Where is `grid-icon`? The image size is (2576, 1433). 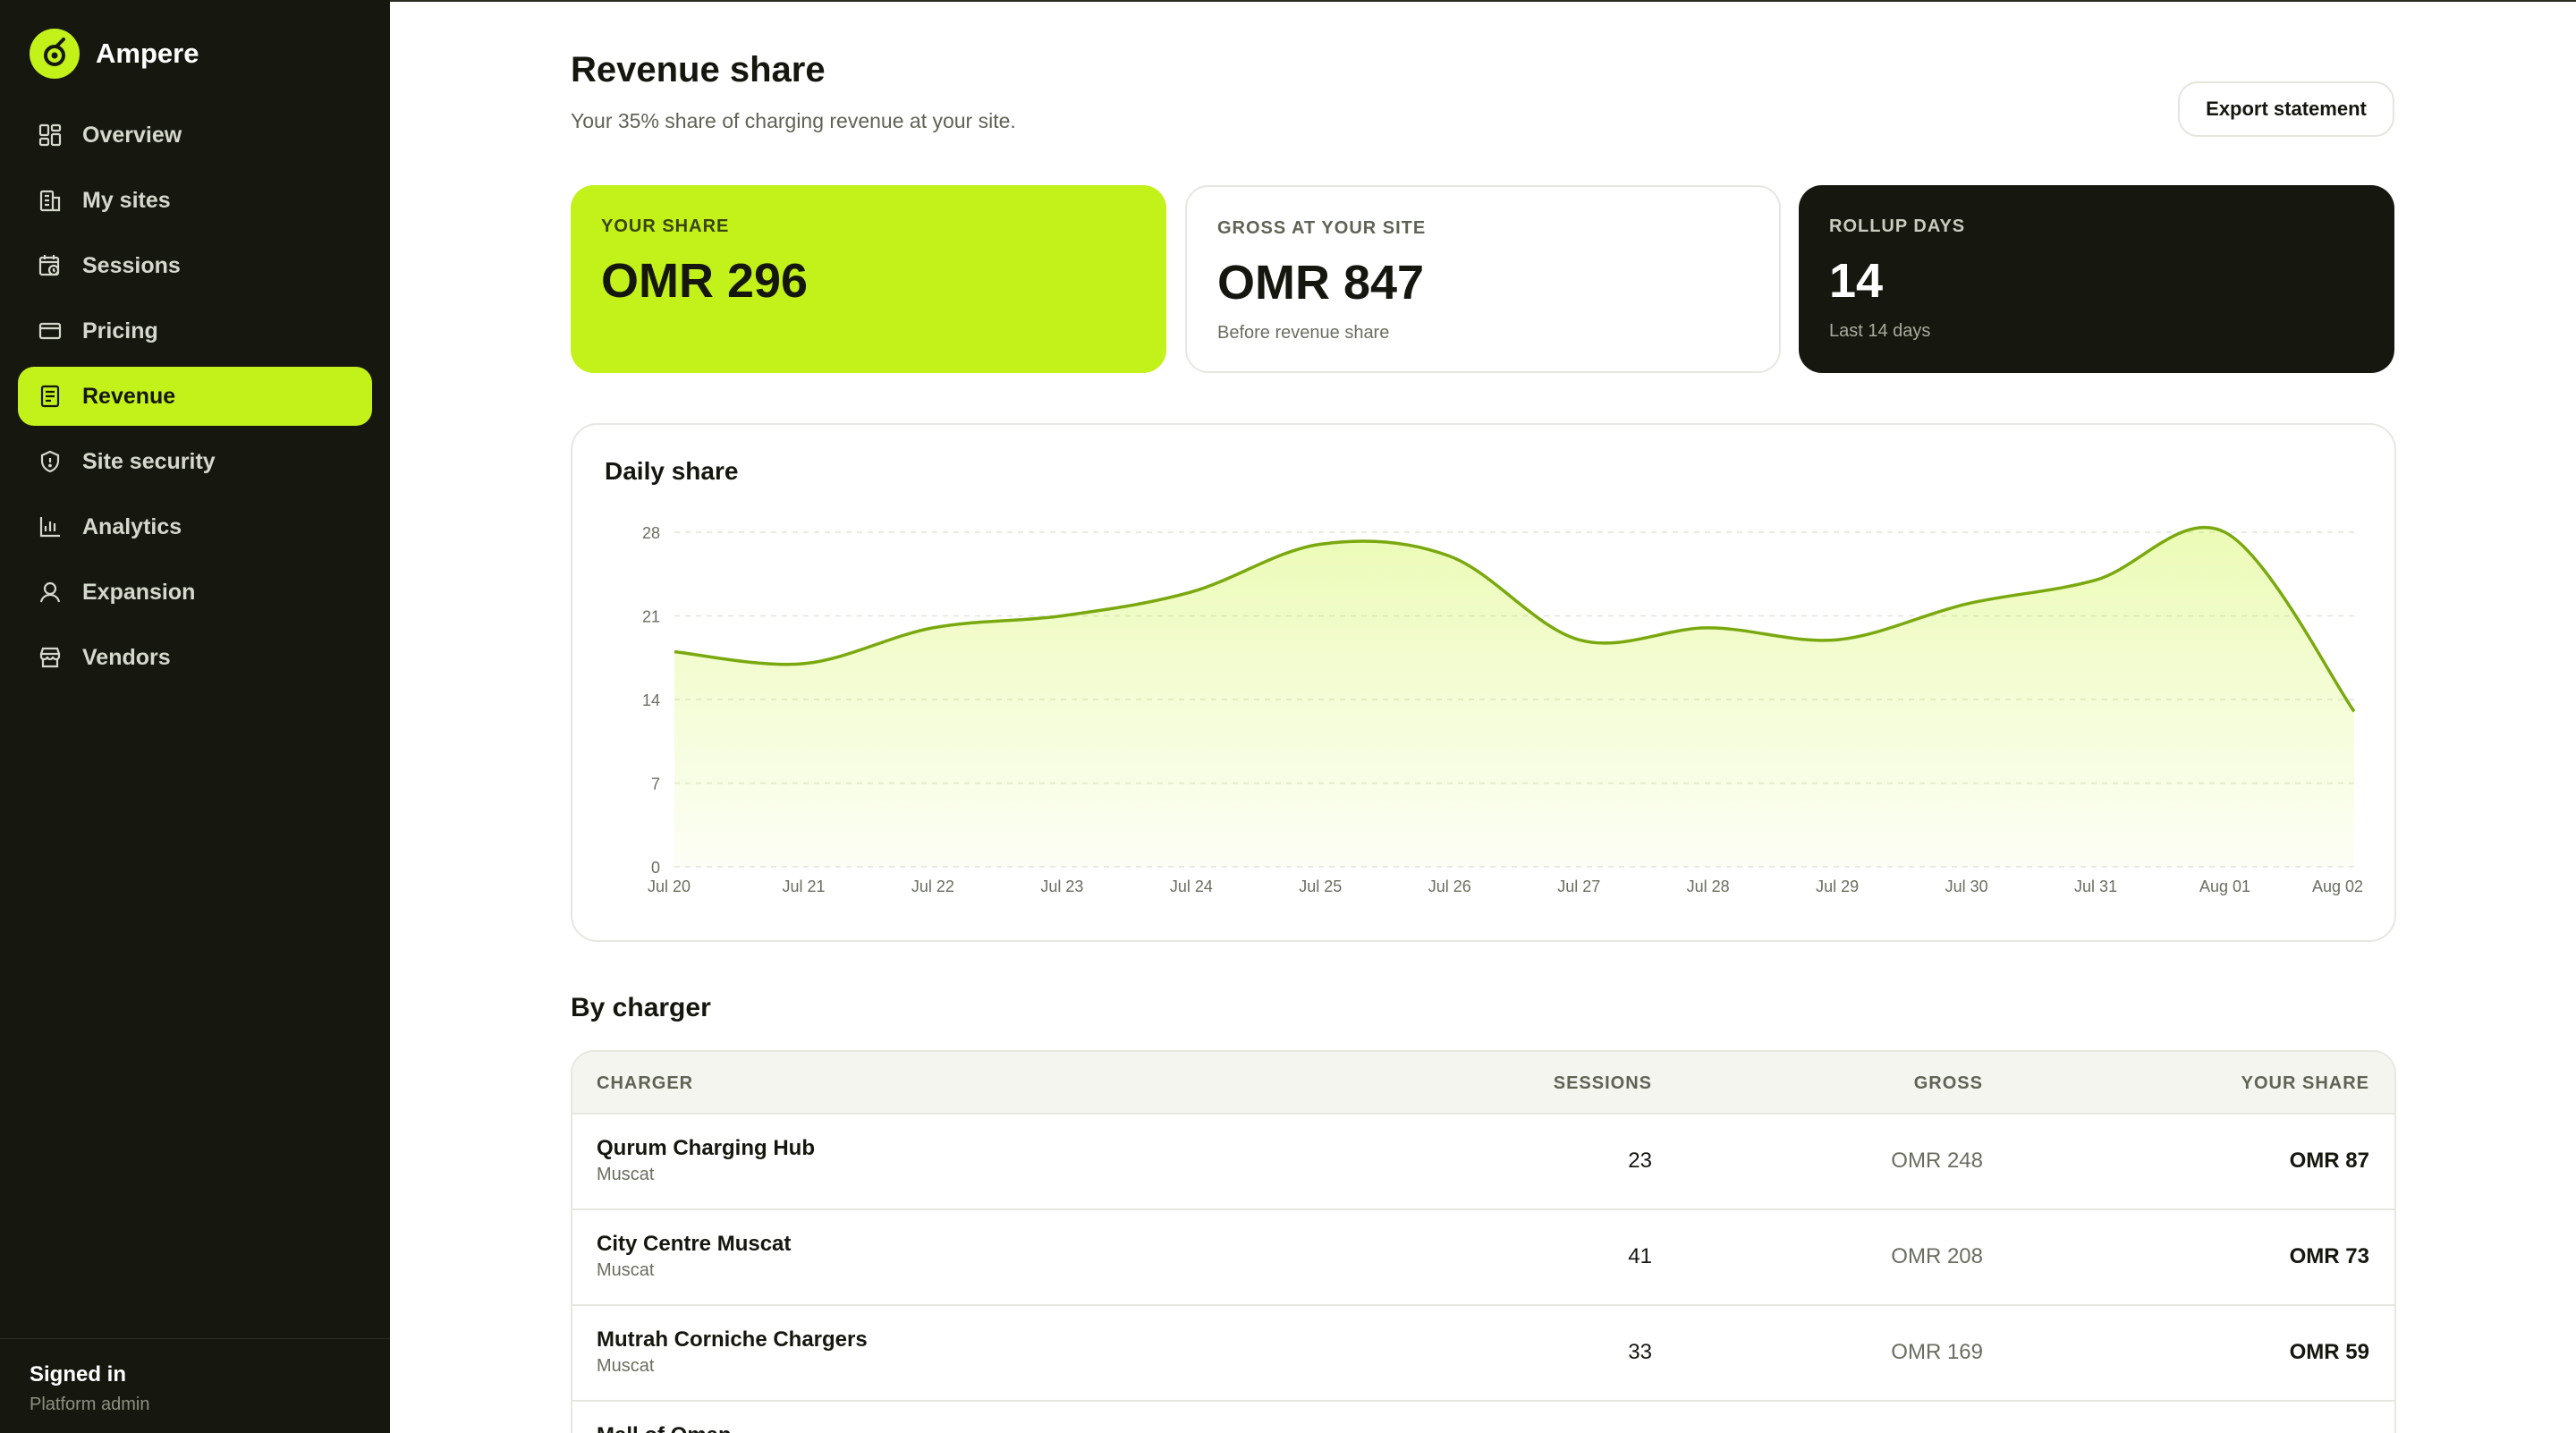
grid-icon is located at coordinates (50, 135).